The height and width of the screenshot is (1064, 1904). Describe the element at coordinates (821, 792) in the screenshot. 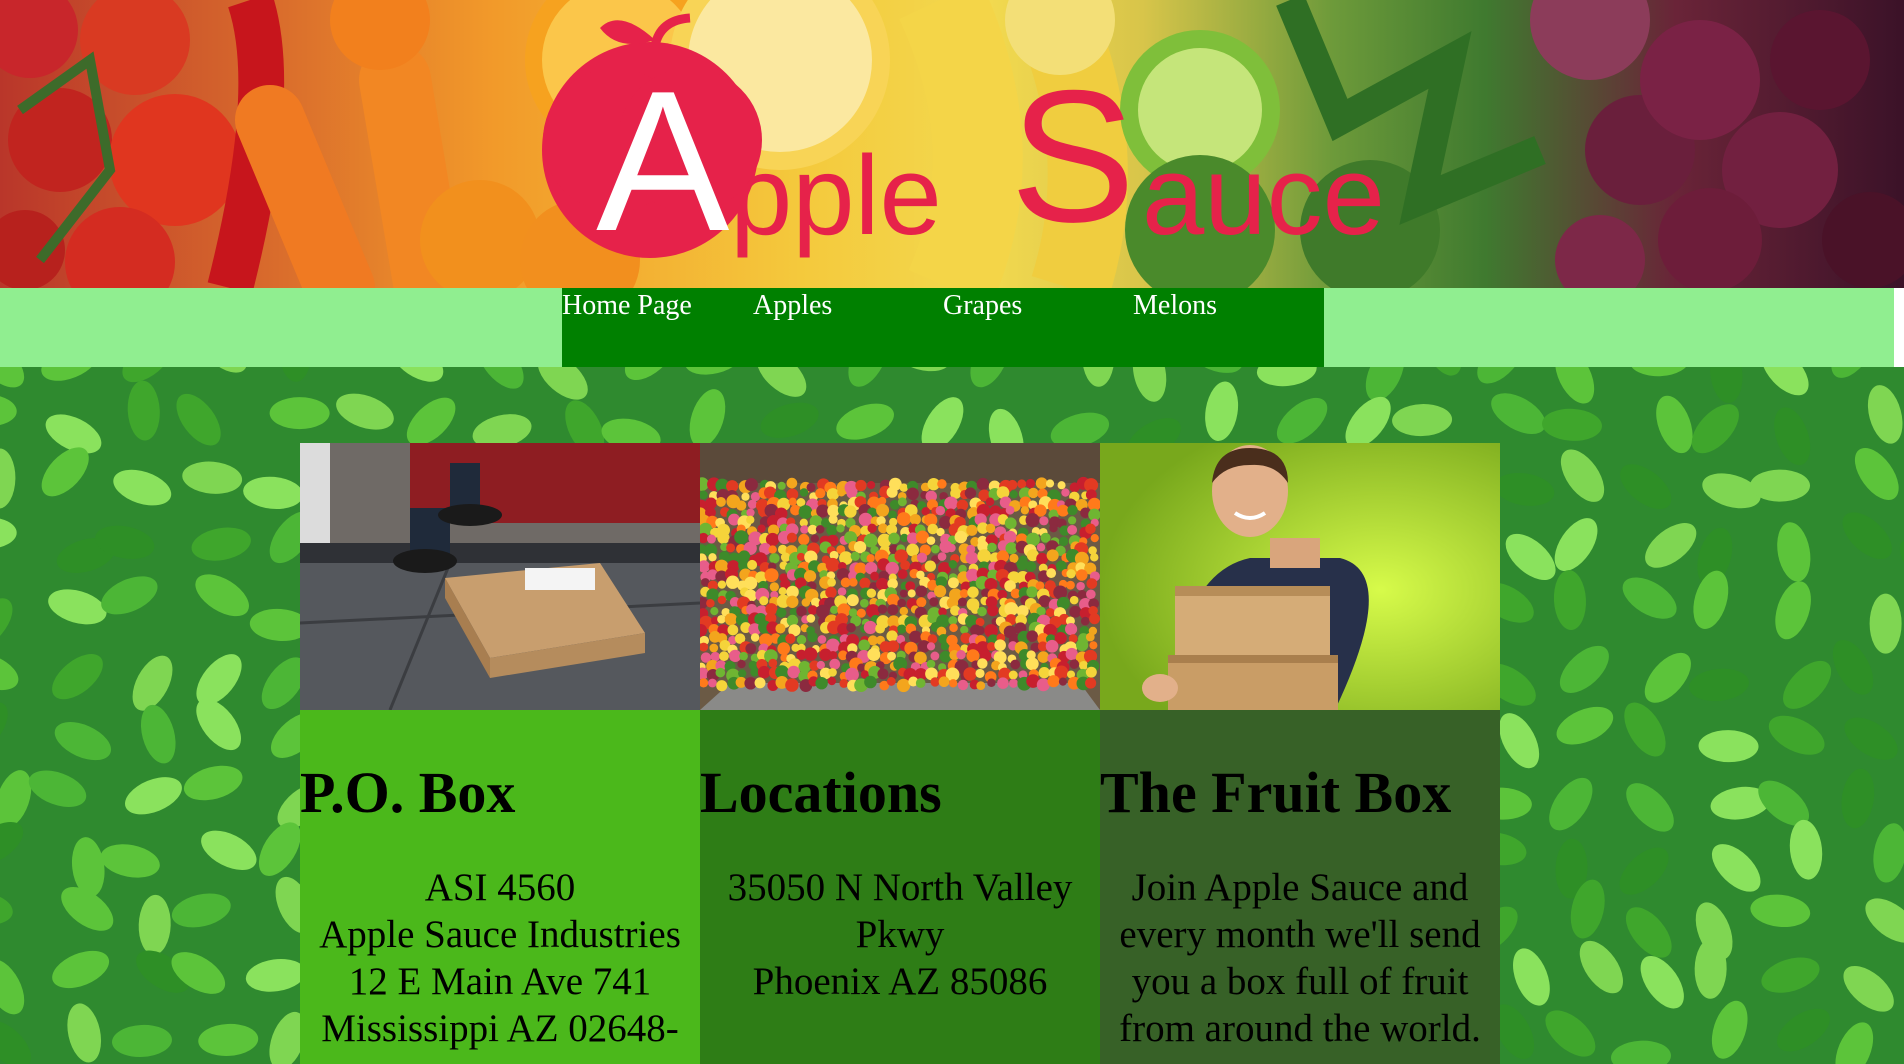

I see `card-title: Locations` at that location.